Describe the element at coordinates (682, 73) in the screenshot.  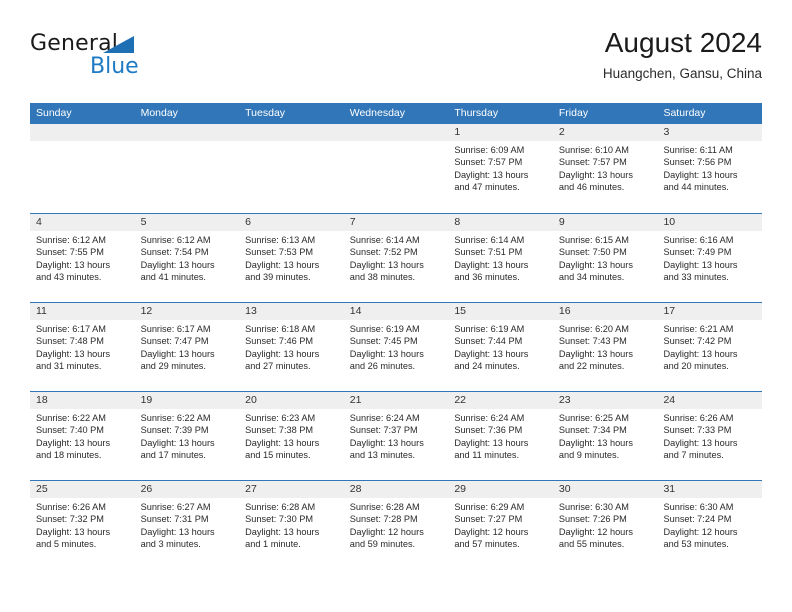
I see `page-subtitle: Huangchen, Gansu, China` at that location.